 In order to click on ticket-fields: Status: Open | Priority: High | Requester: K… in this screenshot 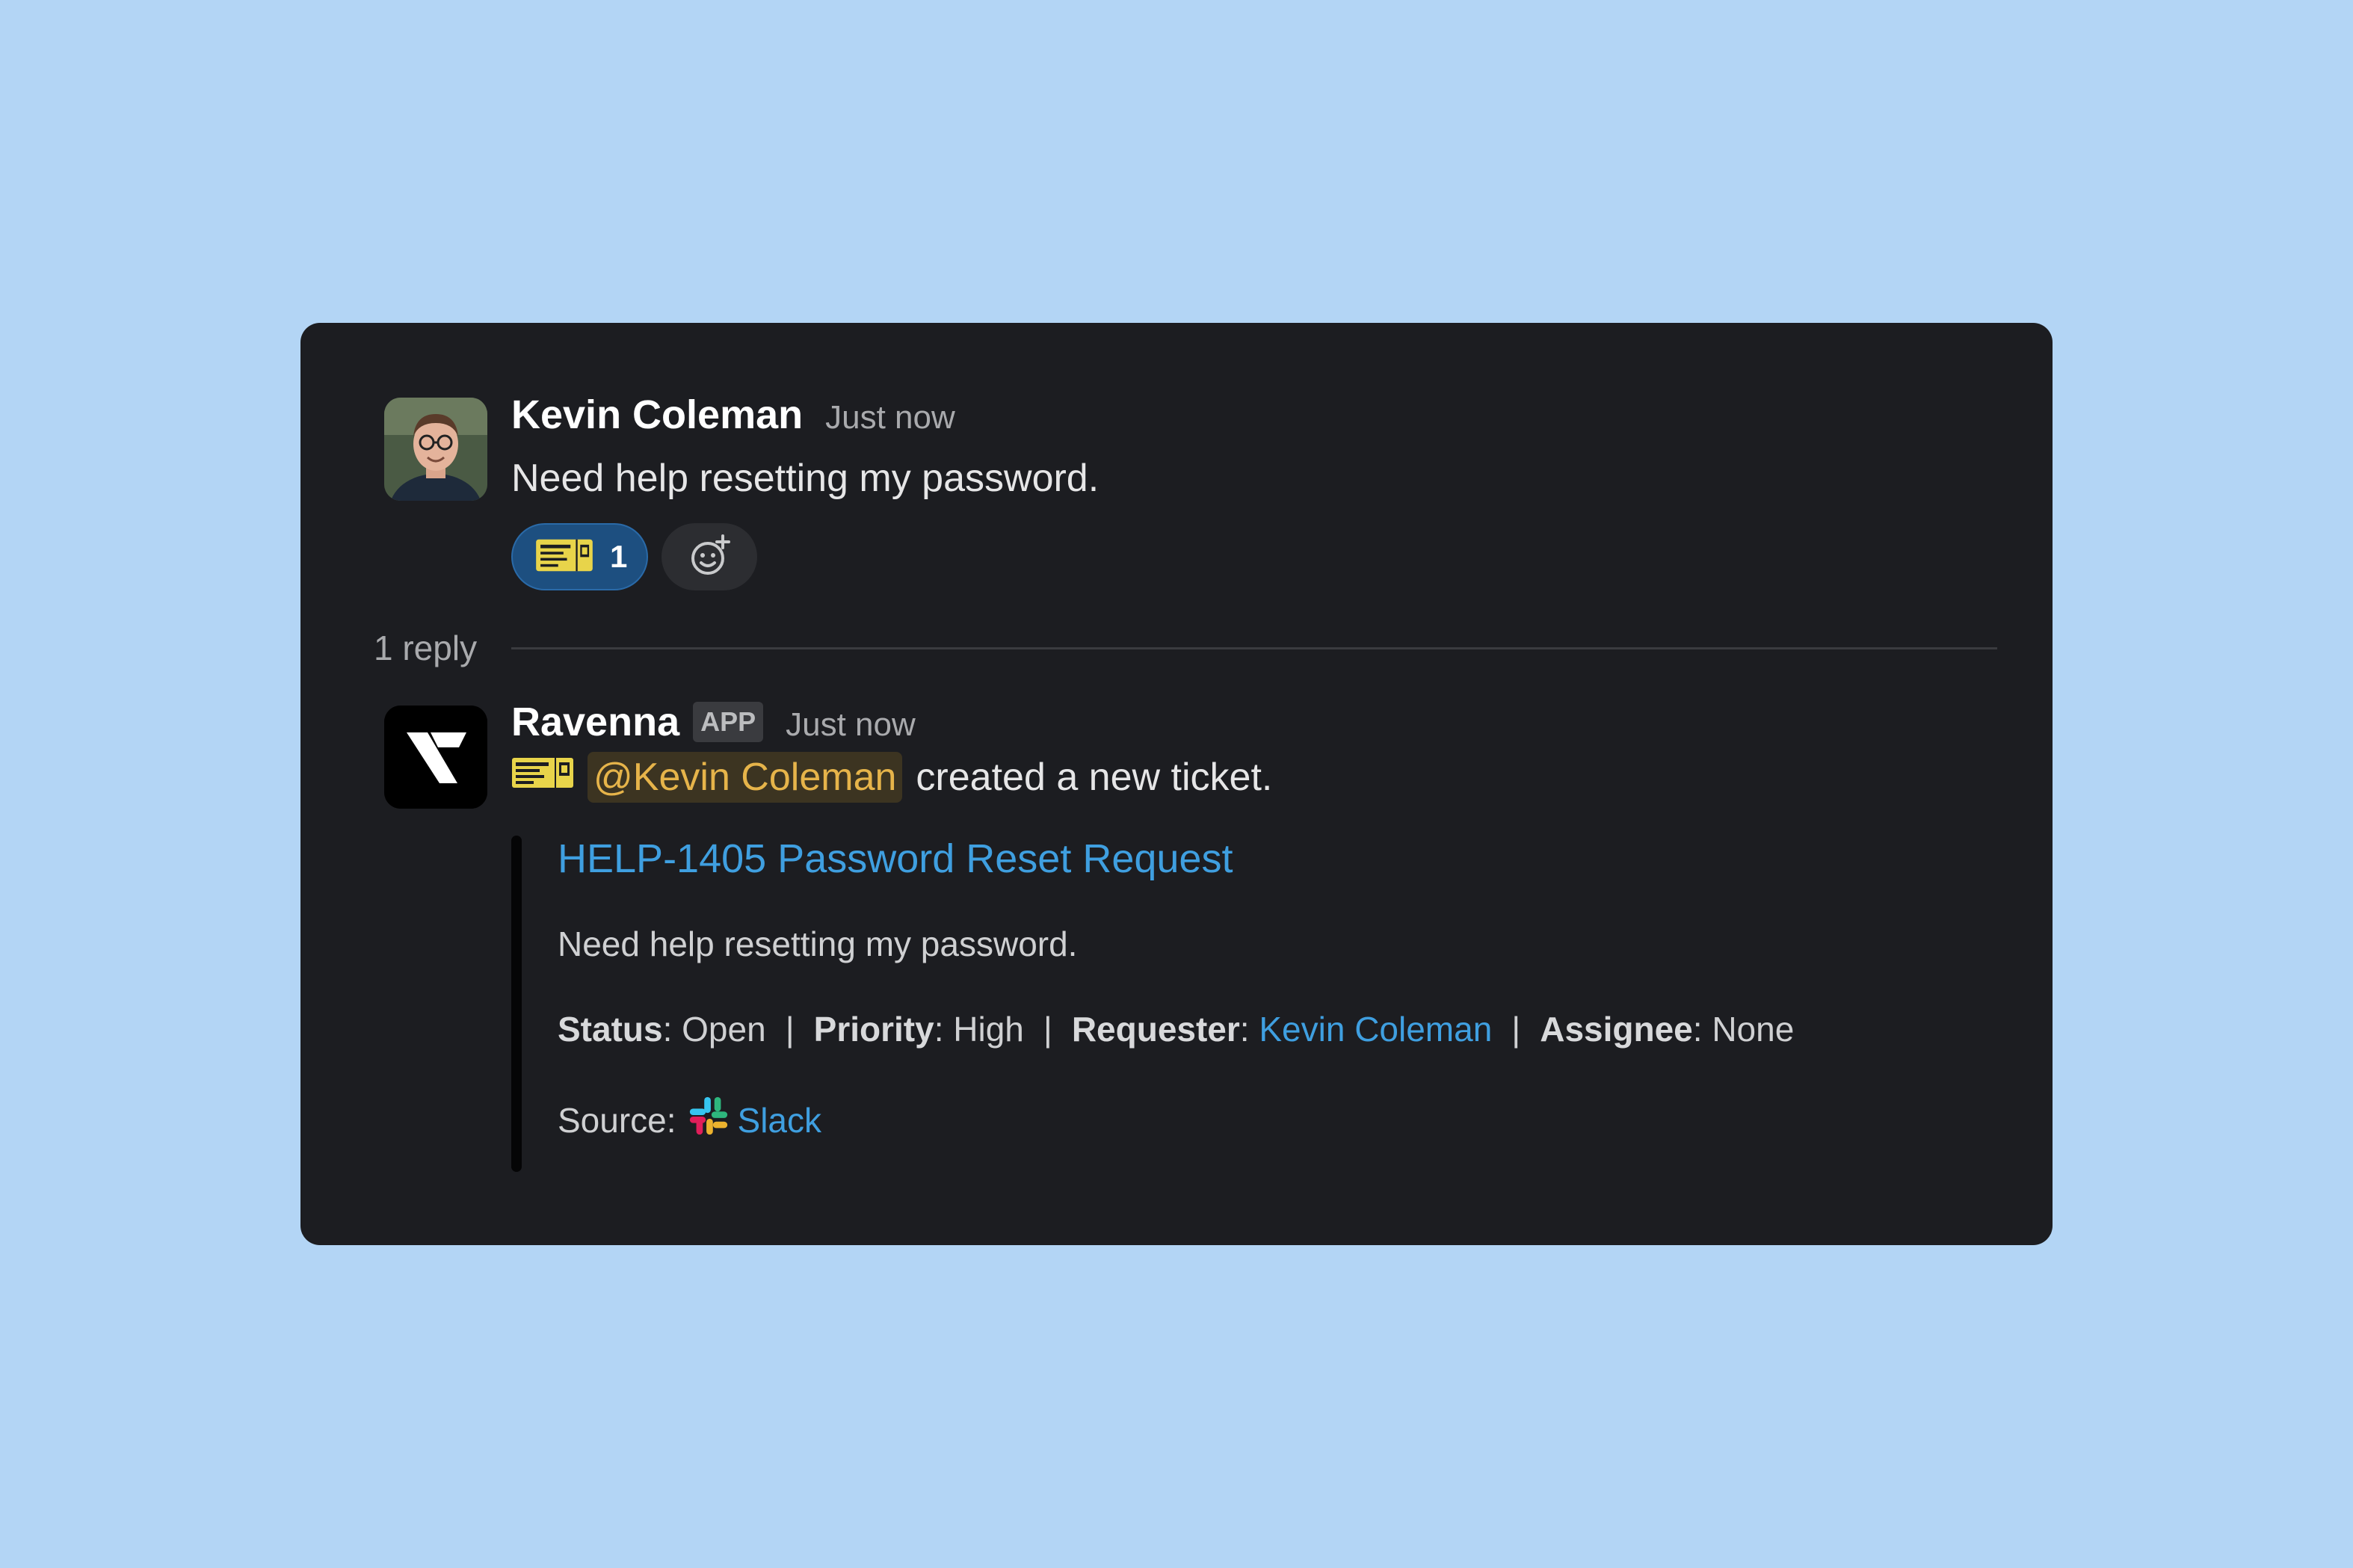, I will do `click(1176, 1029)`.